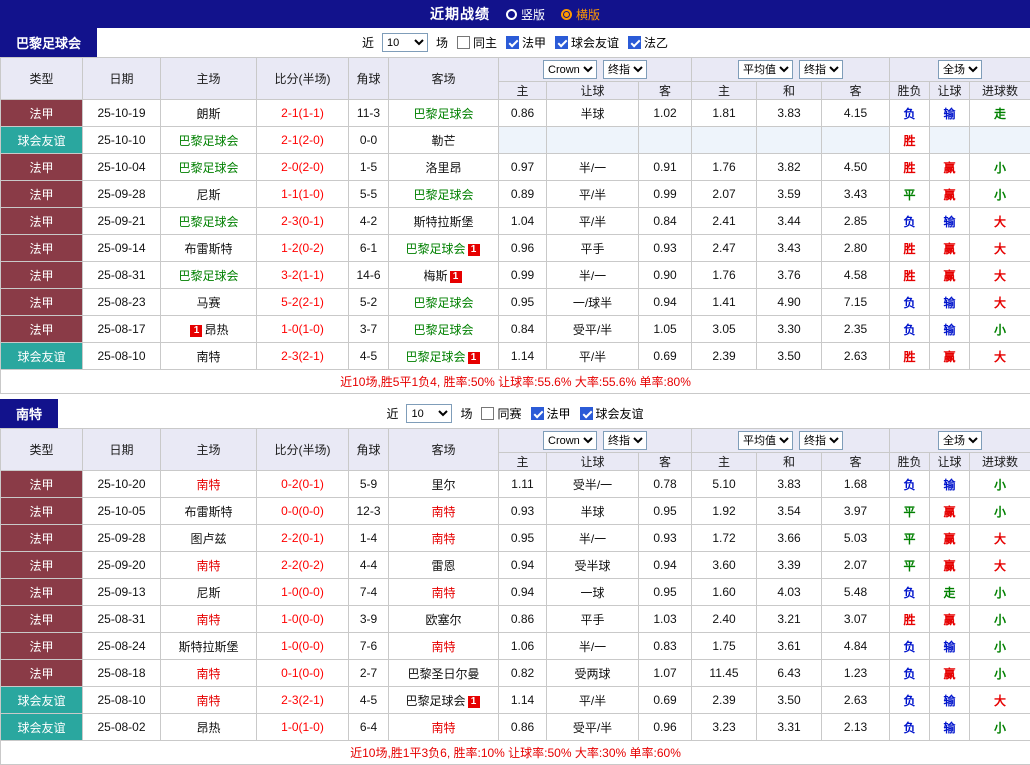  I want to click on euro-draw-odds-cell: 3.21, so click(789, 619).